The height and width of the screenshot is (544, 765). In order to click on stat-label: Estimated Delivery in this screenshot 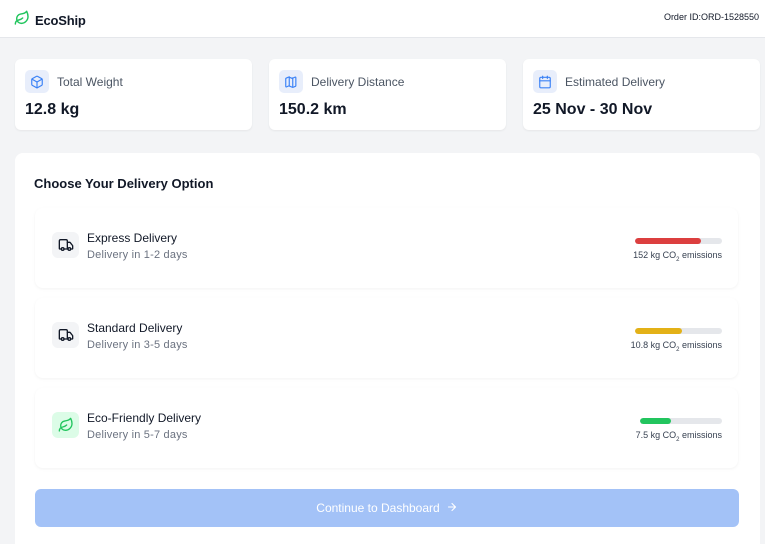, I will do `click(615, 82)`.